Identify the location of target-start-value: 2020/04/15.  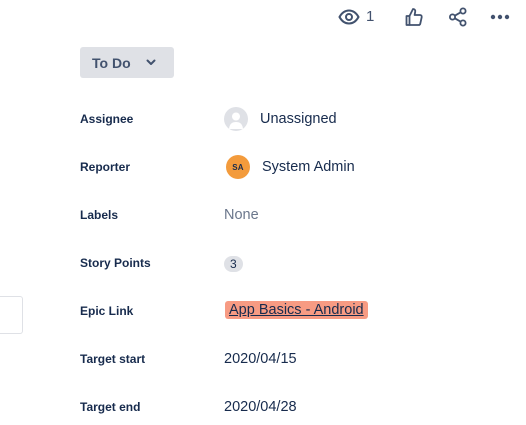
(260, 359).